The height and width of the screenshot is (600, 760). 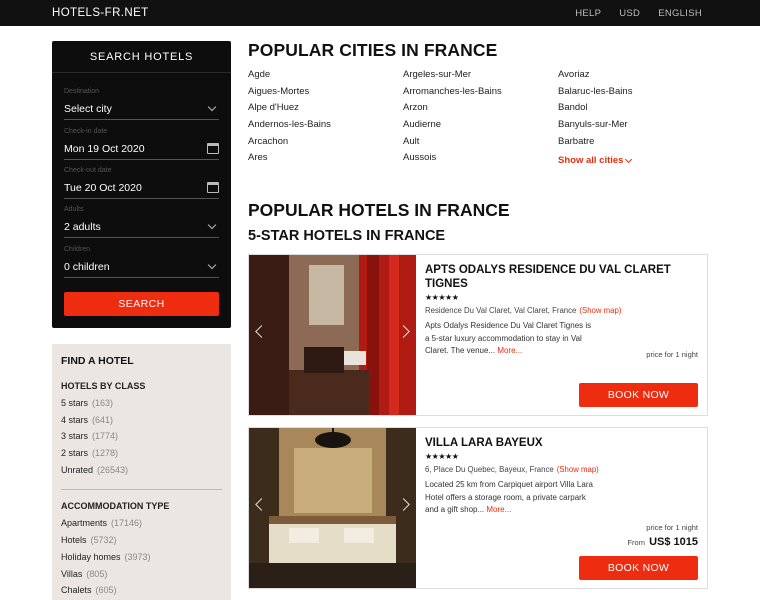 What do you see at coordinates (141, 222) in the screenshot?
I see `adults-field: Adults 2 adults` at bounding box center [141, 222].